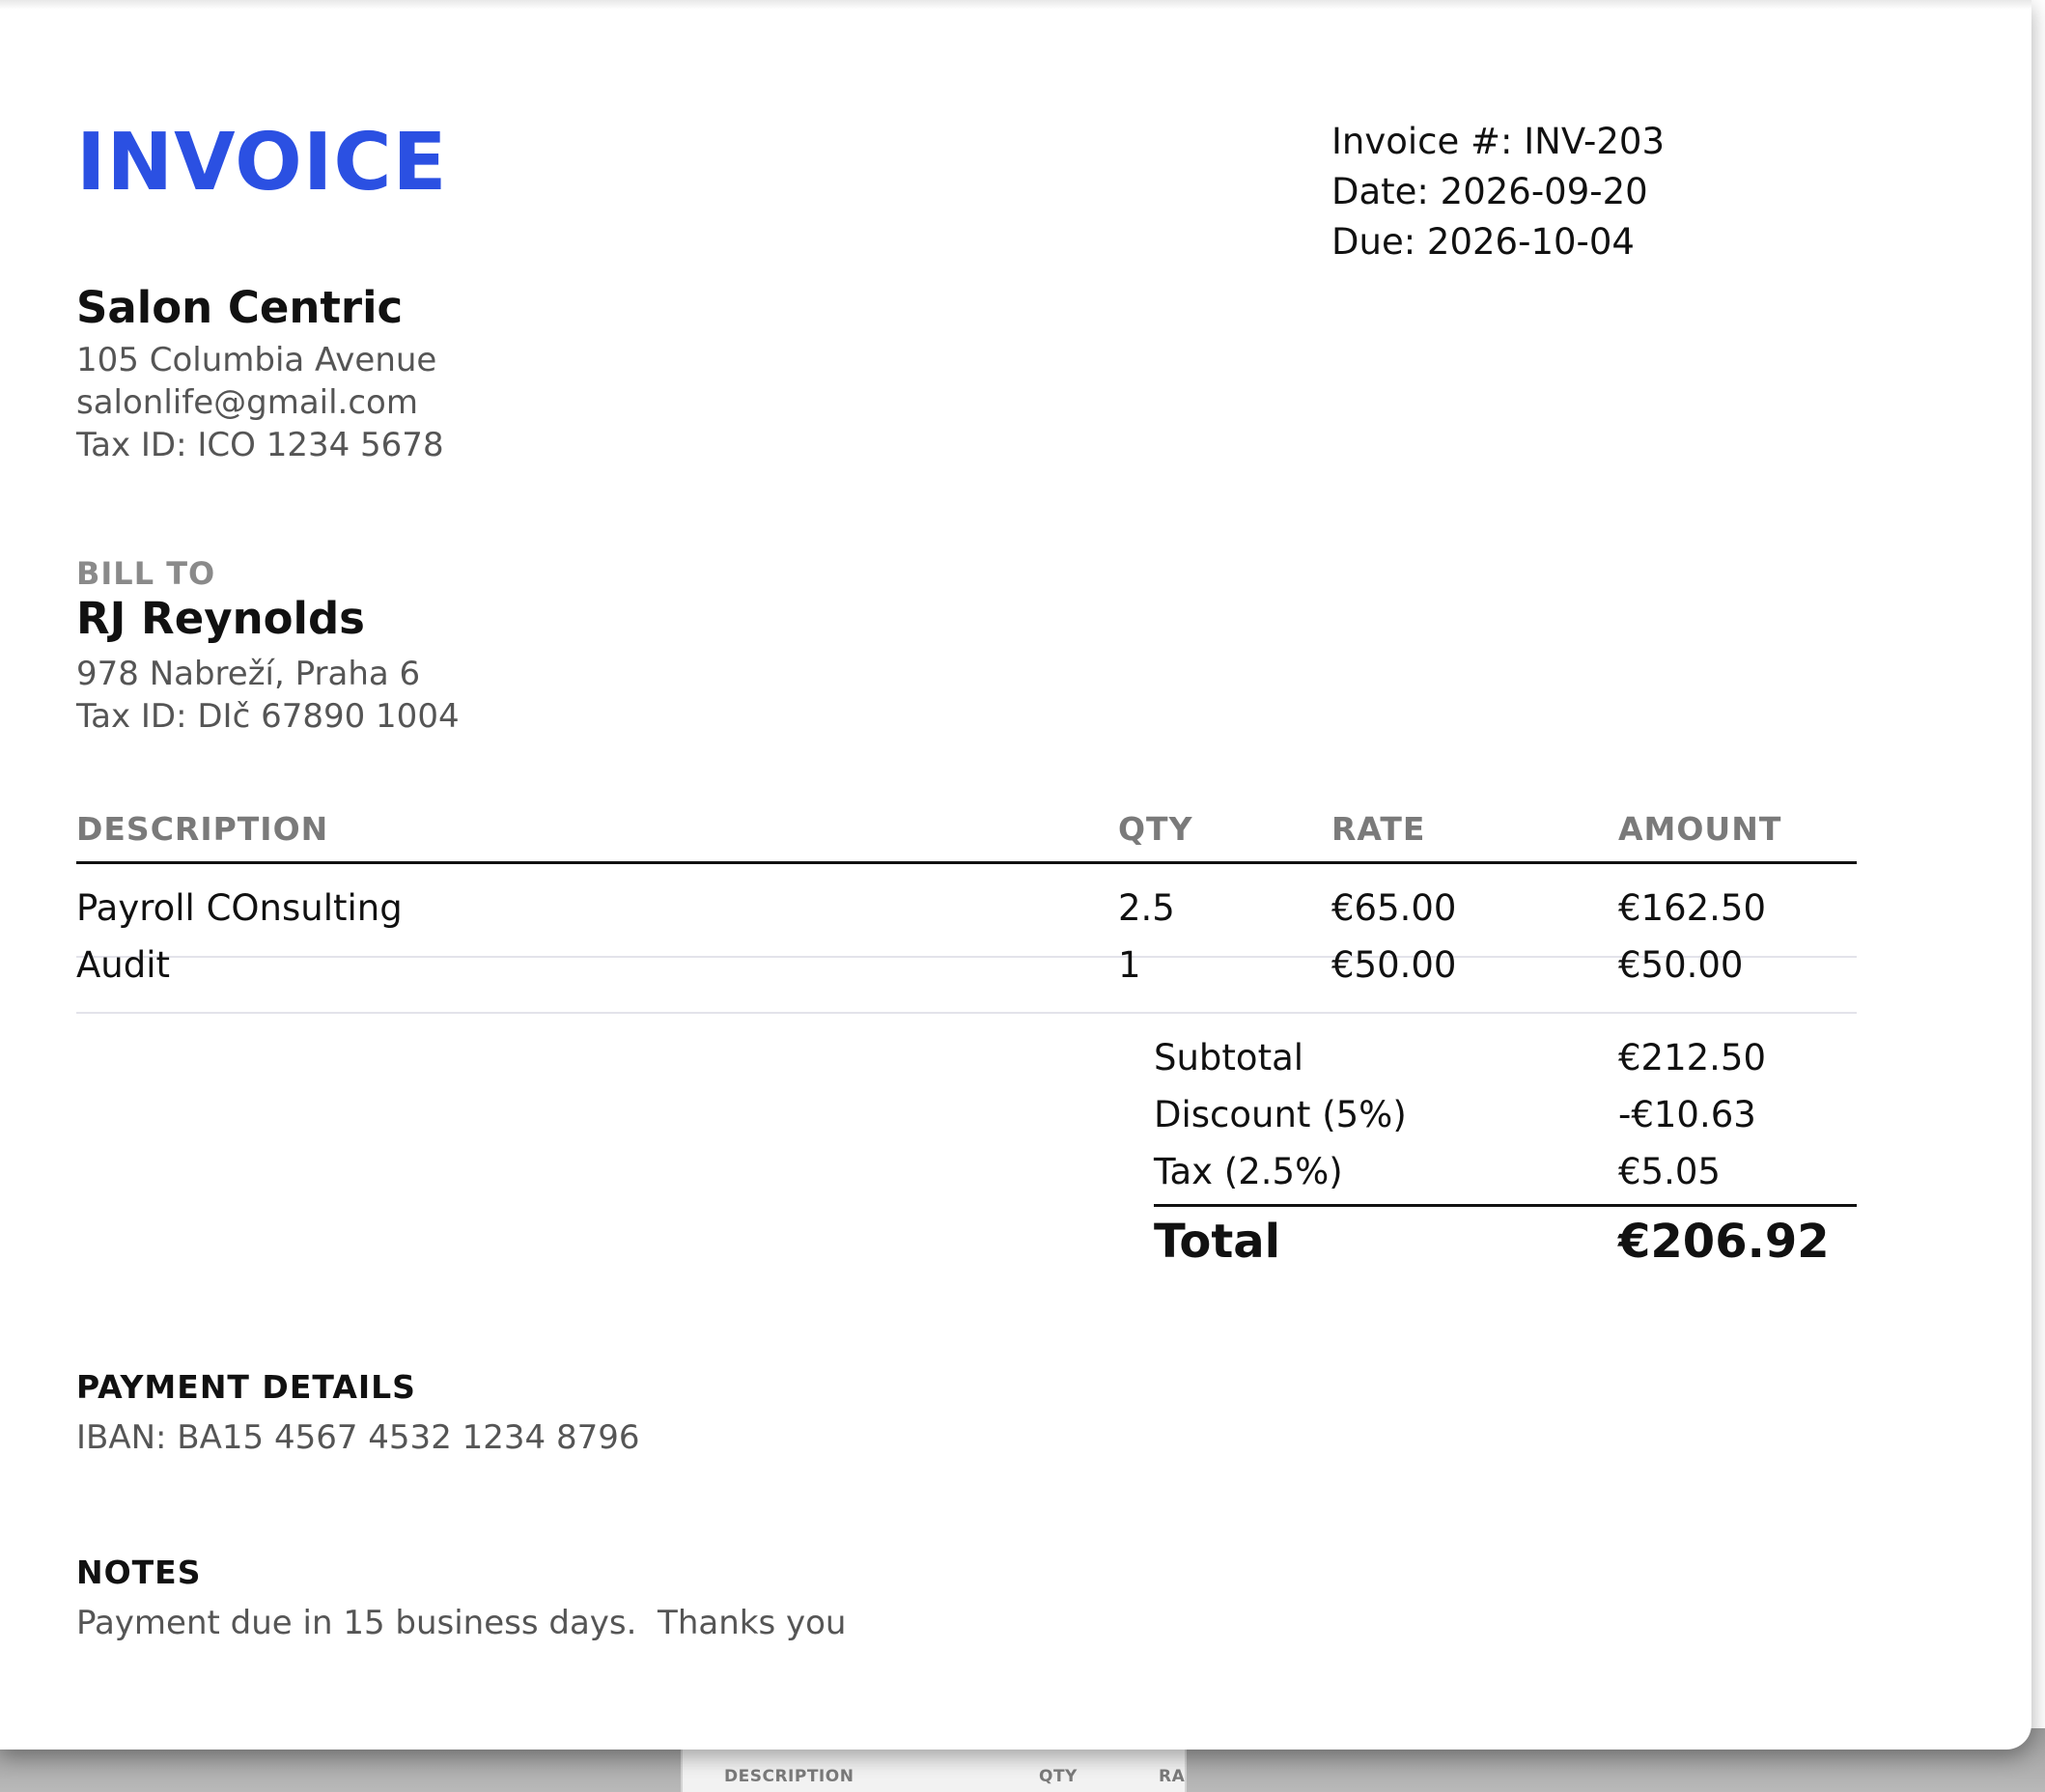 The height and width of the screenshot is (1792, 2045). I want to click on table-header-rule, so click(966, 863).